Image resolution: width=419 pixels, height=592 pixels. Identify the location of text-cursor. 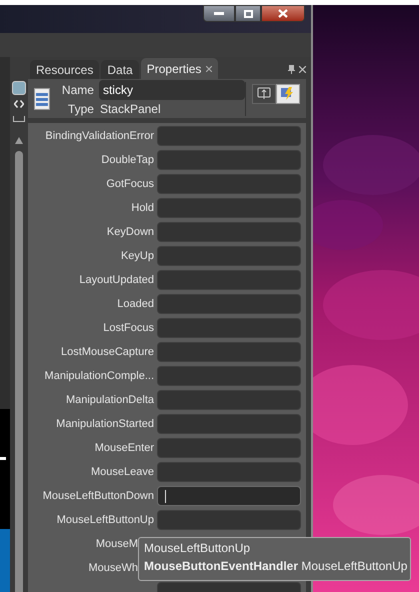
(165, 496).